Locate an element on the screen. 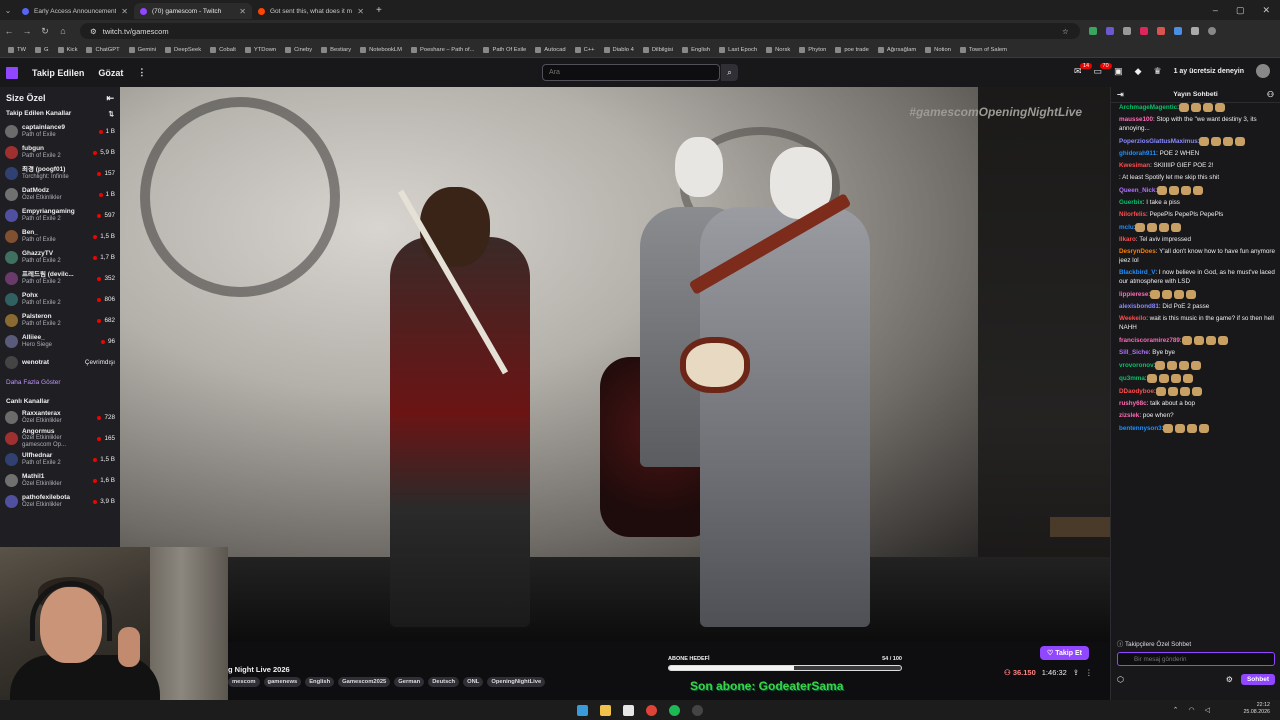 The height and width of the screenshot is (720, 1280). chat-username: DDaodyboe is located at coordinates (1136, 391).